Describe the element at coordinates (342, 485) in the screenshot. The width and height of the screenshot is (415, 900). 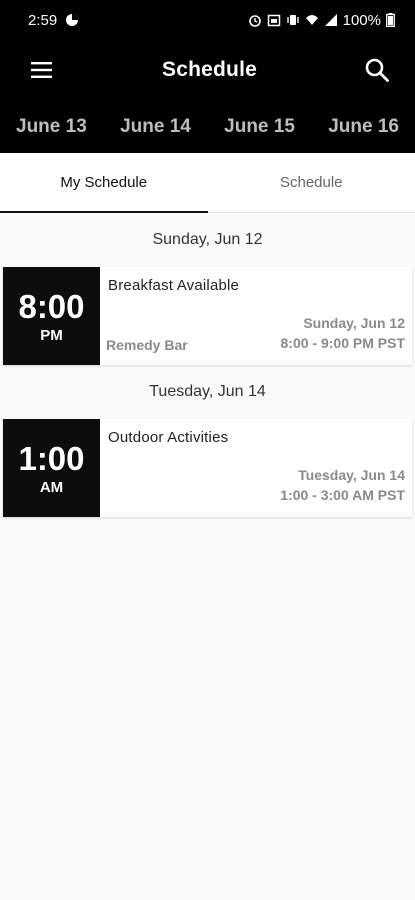
I see `event-meta: Tuesday, Jun 14 1:00 - 3:00 AM PST` at that location.